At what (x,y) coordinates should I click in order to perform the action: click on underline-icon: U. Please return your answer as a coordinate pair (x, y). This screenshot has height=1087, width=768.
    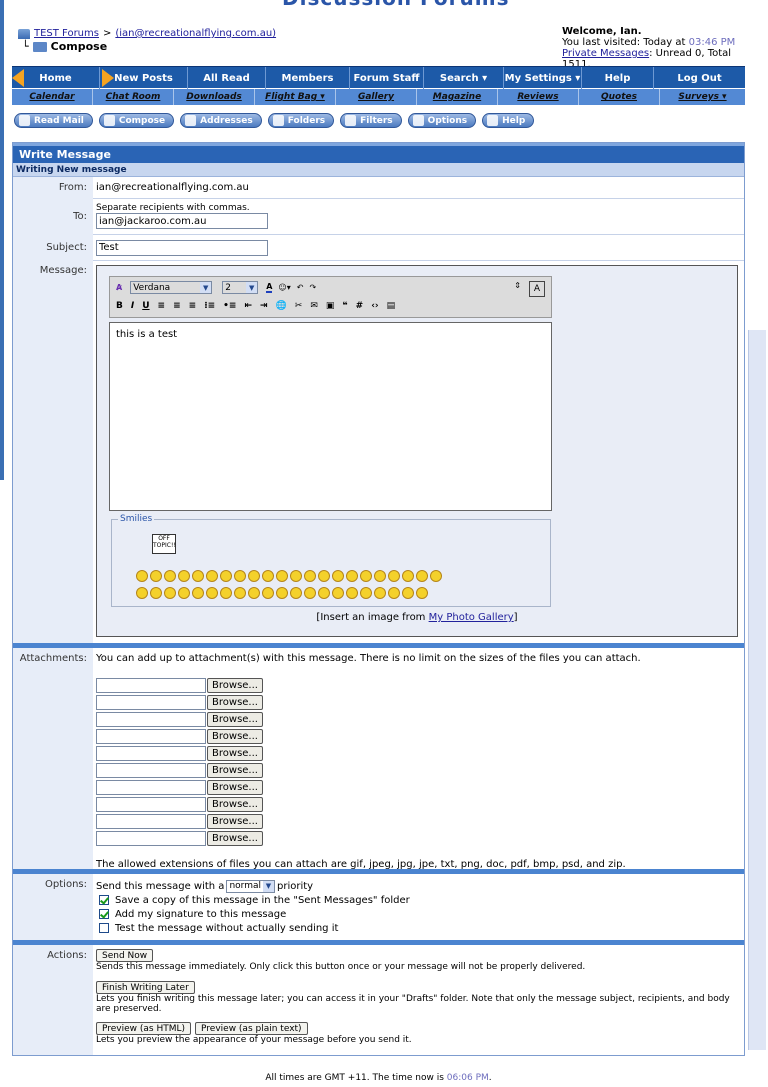
    Looking at the image, I should click on (145, 306).